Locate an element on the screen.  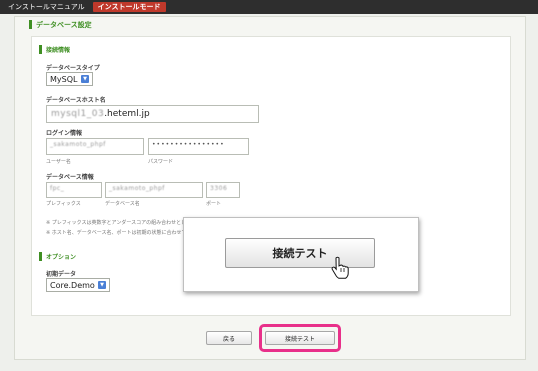
db-type-label: データベースタイプ is located at coordinates (73, 68).